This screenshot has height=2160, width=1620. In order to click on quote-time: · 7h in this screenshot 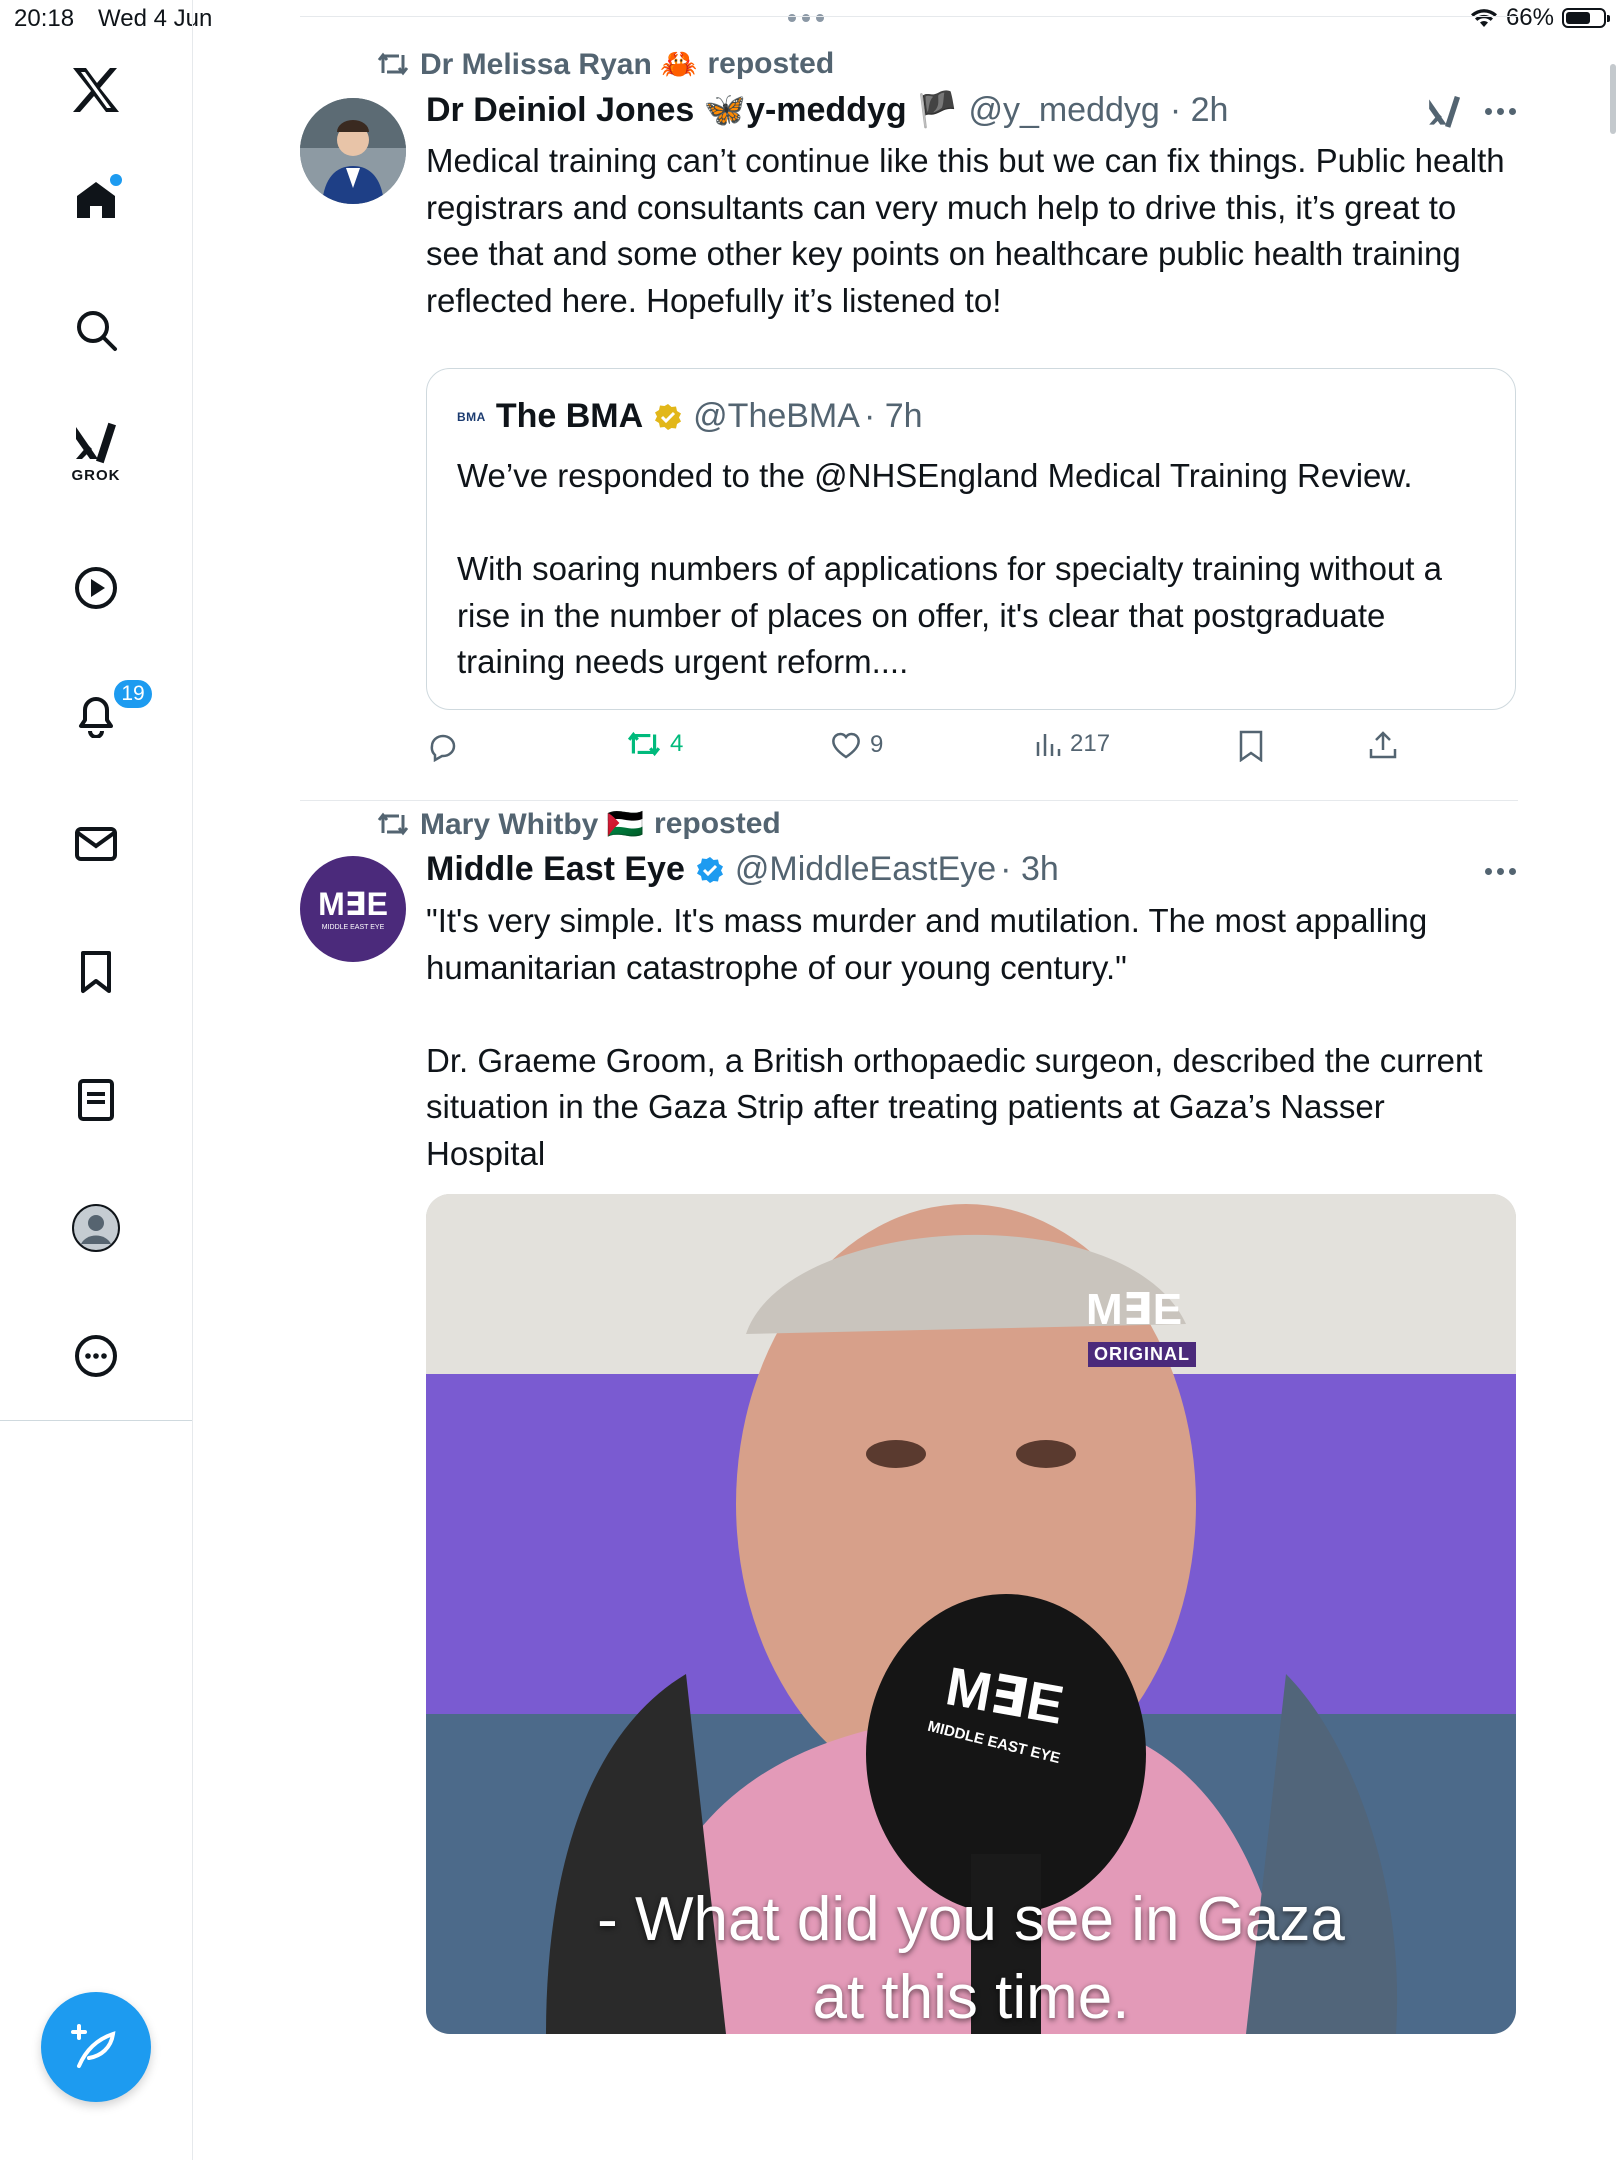, I will do `click(893, 416)`.